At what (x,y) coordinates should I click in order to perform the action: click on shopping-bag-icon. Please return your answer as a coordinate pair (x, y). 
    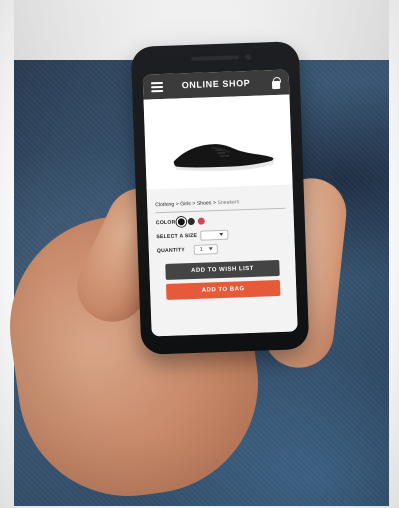
    Looking at the image, I should click on (276, 83).